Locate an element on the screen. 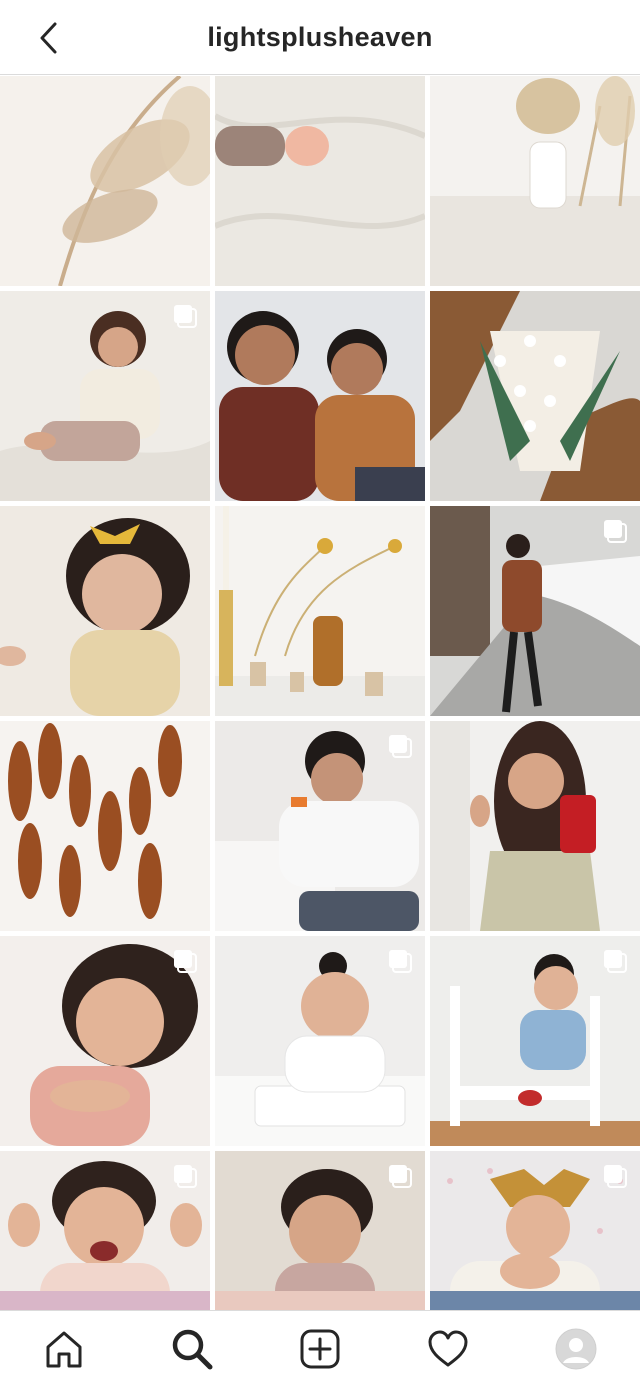 The height and width of the screenshot is (1386, 640). nav-activity-button is located at coordinates (448, 1349).